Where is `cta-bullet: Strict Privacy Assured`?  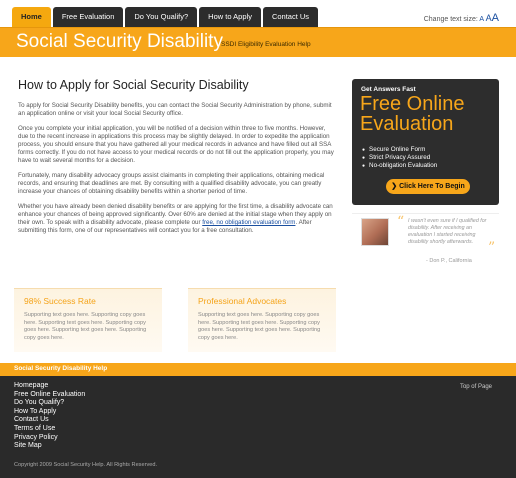
cta-bullet: Strict Privacy Assured is located at coordinates (399, 158).